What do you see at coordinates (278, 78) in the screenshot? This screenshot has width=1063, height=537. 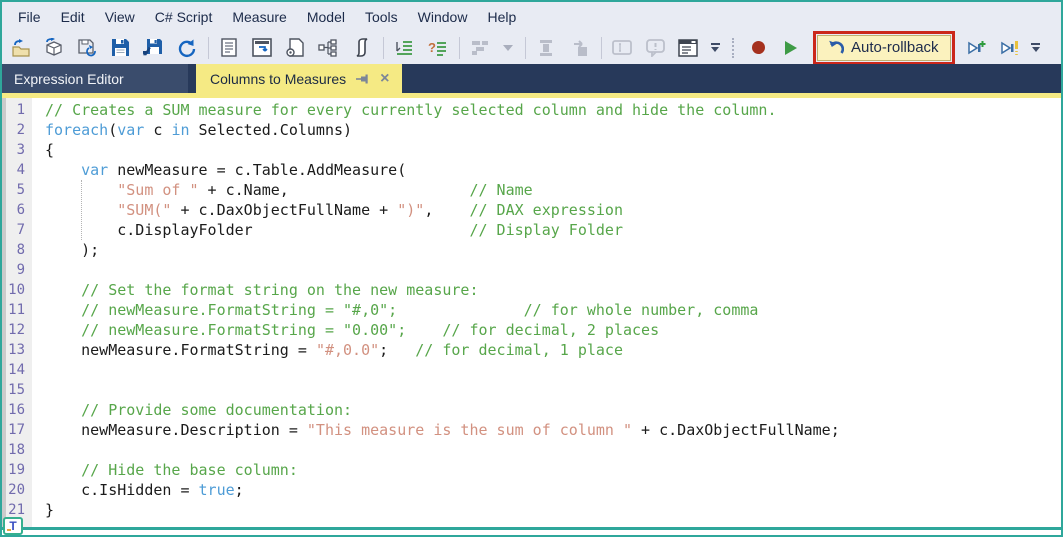 I see `doc-tab-label: Columns to Measures` at bounding box center [278, 78].